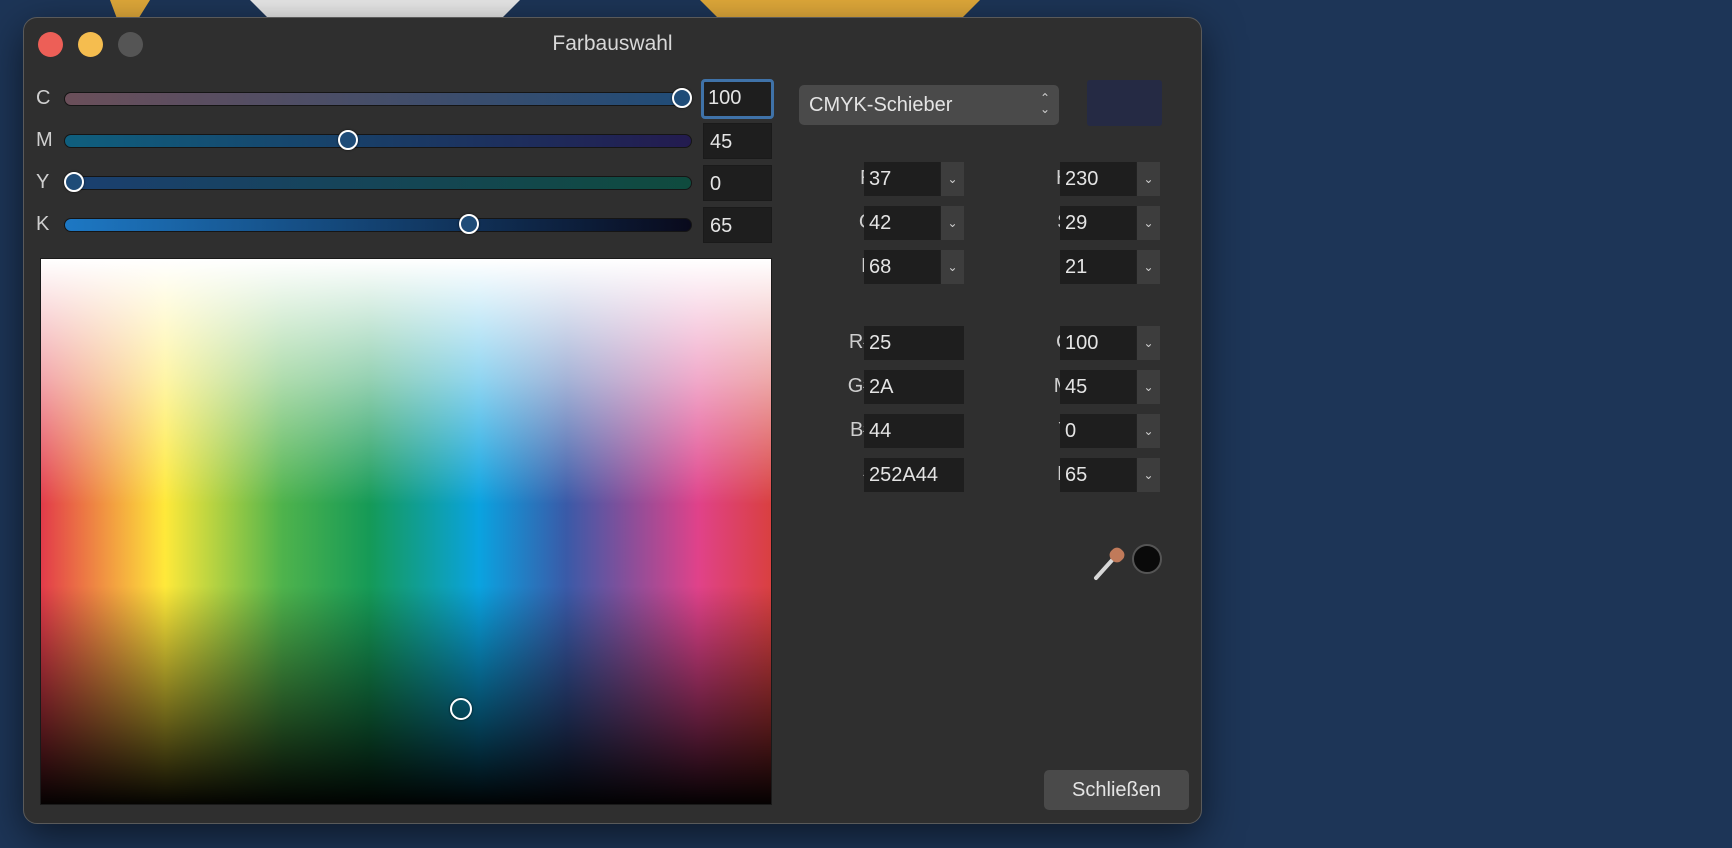 Image resolution: width=1732 pixels, height=848 pixels. Describe the element at coordinates (902, 267) in the screenshot. I see `b-field: 68` at that location.